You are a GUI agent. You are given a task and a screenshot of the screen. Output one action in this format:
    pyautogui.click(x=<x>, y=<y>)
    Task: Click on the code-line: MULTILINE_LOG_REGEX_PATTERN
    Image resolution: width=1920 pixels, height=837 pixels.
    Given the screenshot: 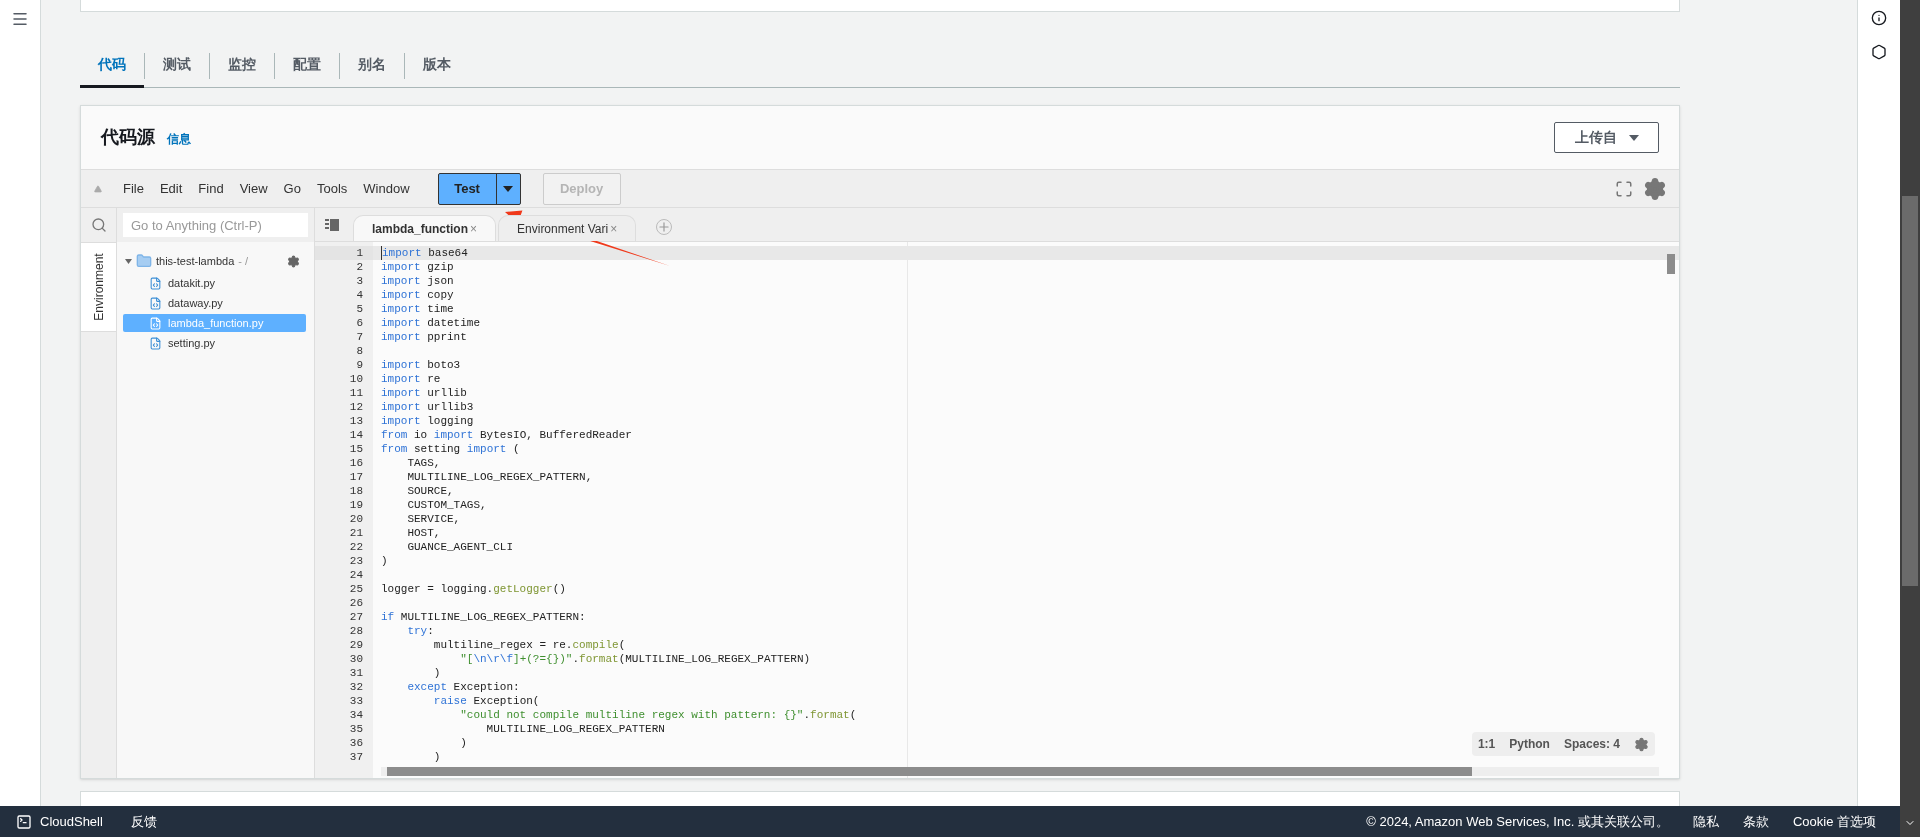 What is the action you would take?
    pyautogui.click(x=575, y=729)
    